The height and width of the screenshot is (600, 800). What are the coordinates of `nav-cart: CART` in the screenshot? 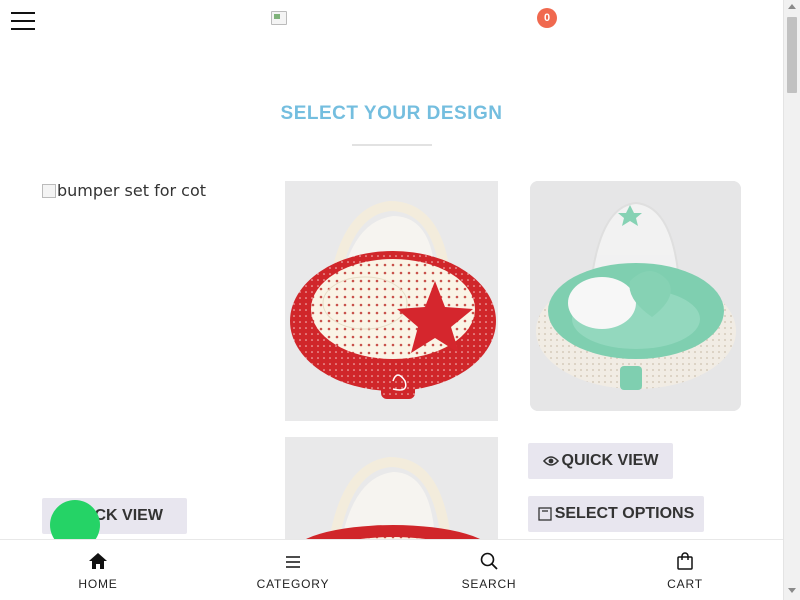 It's located at (685, 570).